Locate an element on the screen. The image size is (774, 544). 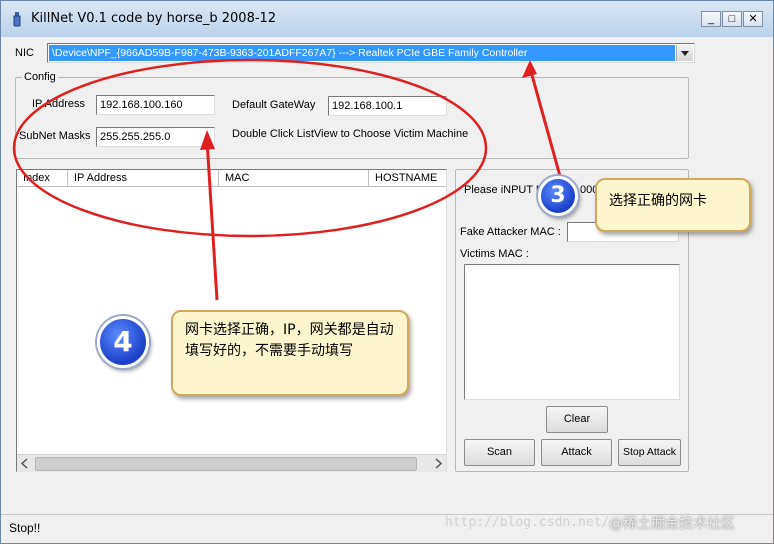
step-4-badge: 4 is located at coordinates (123, 342).